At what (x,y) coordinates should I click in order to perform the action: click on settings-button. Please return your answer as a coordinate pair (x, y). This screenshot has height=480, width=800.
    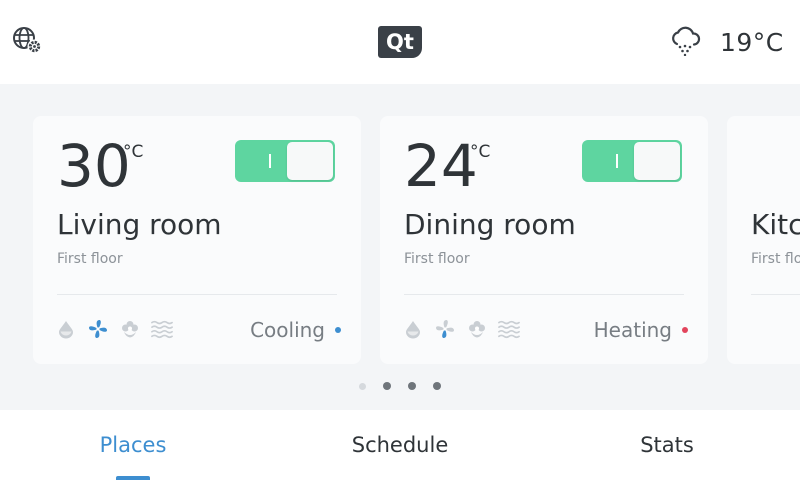
    Looking at the image, I should click on (27, 42).